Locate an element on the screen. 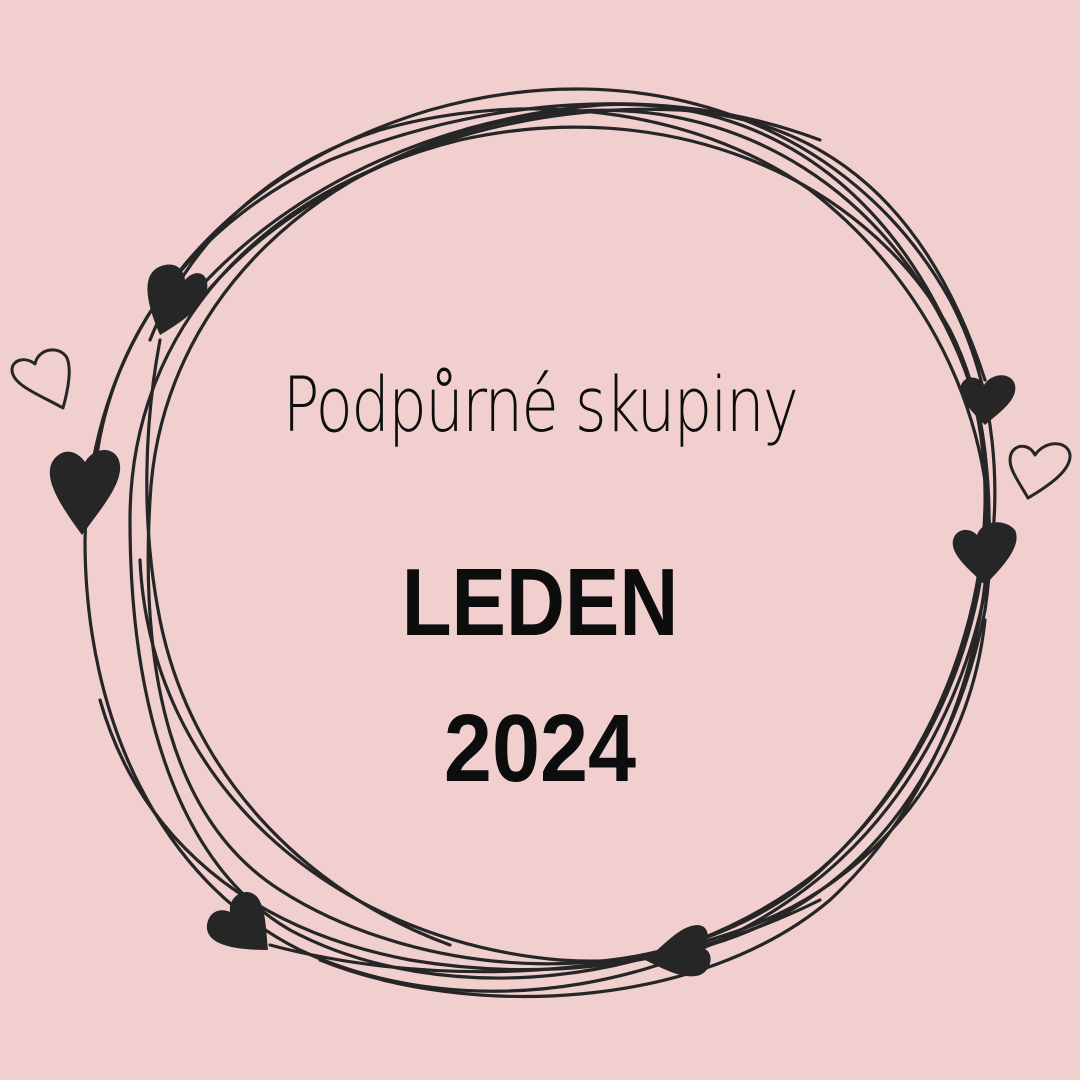  year-heading: 2024 is located at coordinates (540, 748).